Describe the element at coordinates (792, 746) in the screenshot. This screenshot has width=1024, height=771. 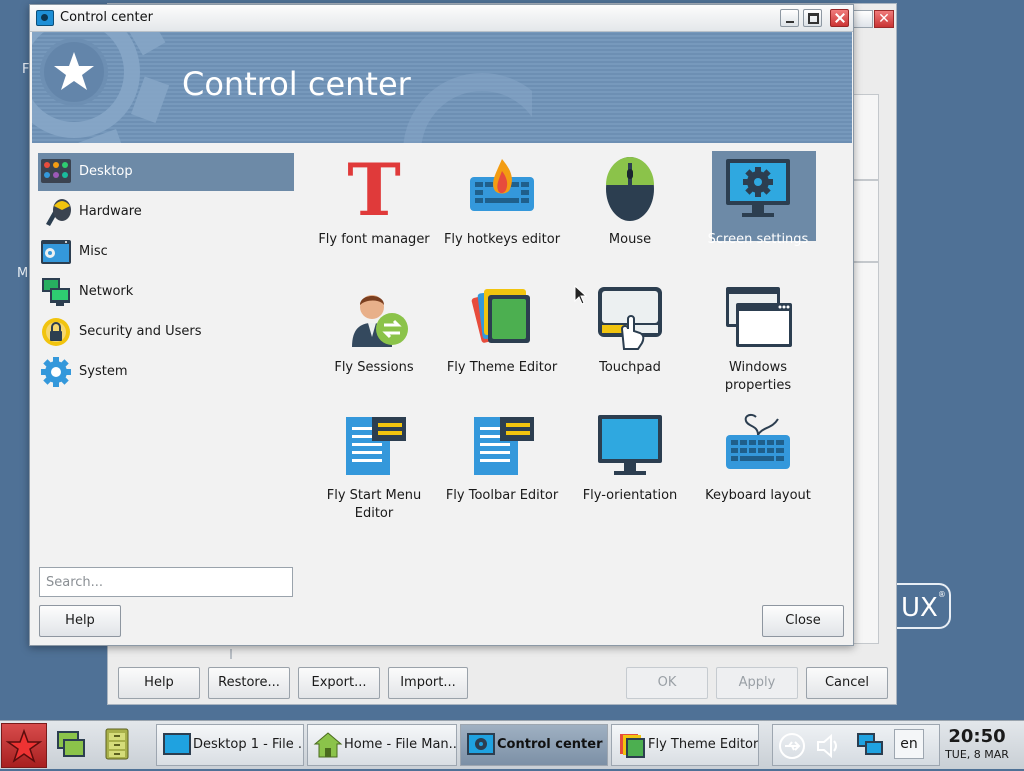
I see `usb-icon` at that location.